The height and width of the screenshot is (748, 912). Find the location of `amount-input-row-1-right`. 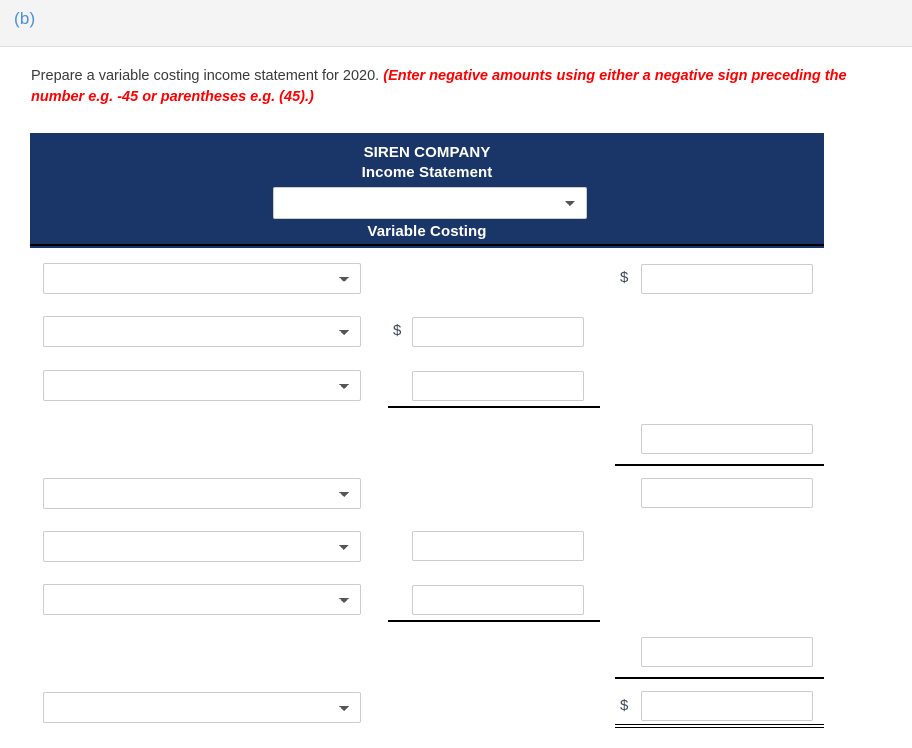

amount-input-row-1-right is located at coordinates (727, 279).